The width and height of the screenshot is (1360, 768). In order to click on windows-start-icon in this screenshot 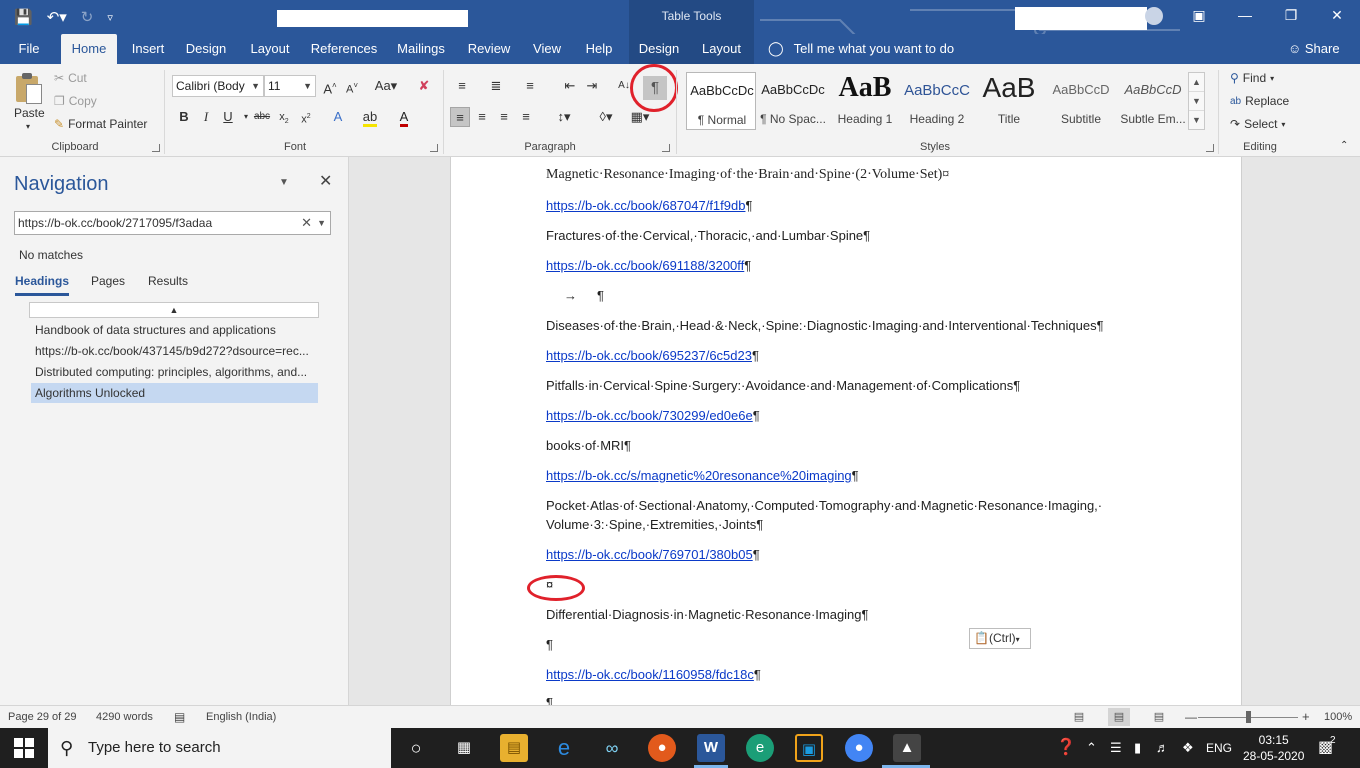, I will do `click(24, 748)`.